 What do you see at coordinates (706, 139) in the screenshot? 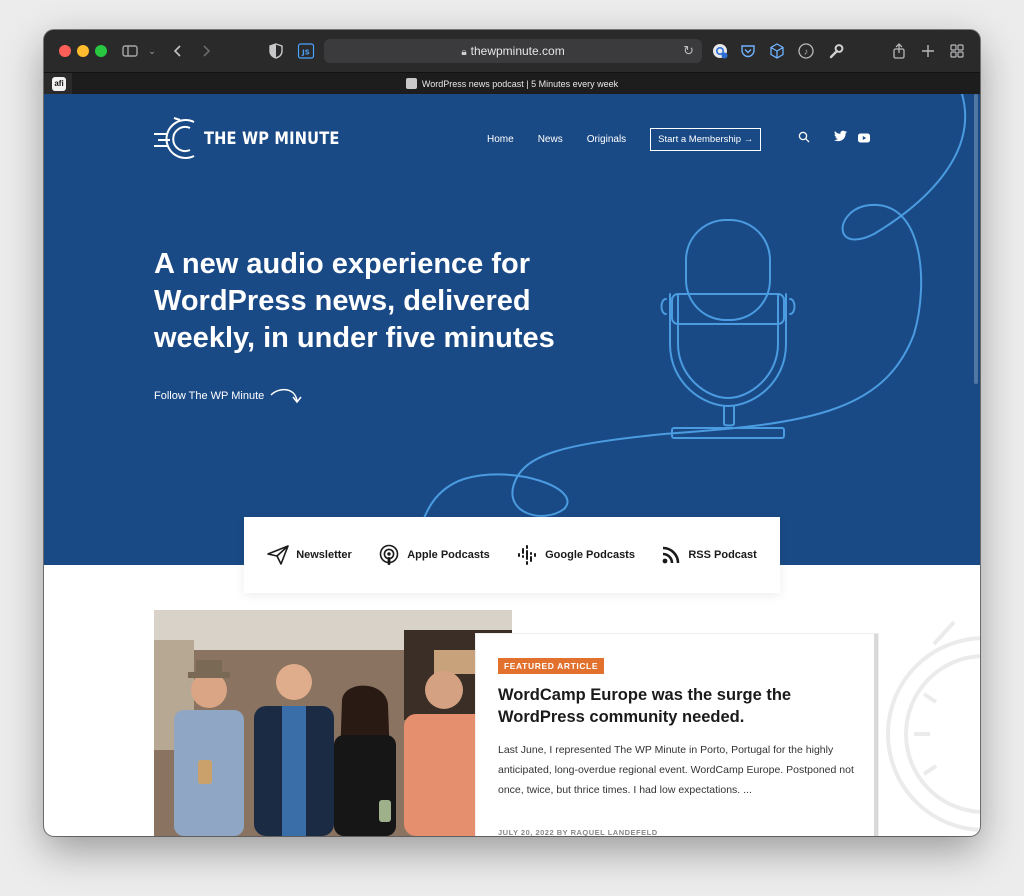
I see `start-membership-button: Start a Membership →` at bounding box center [706, 139].